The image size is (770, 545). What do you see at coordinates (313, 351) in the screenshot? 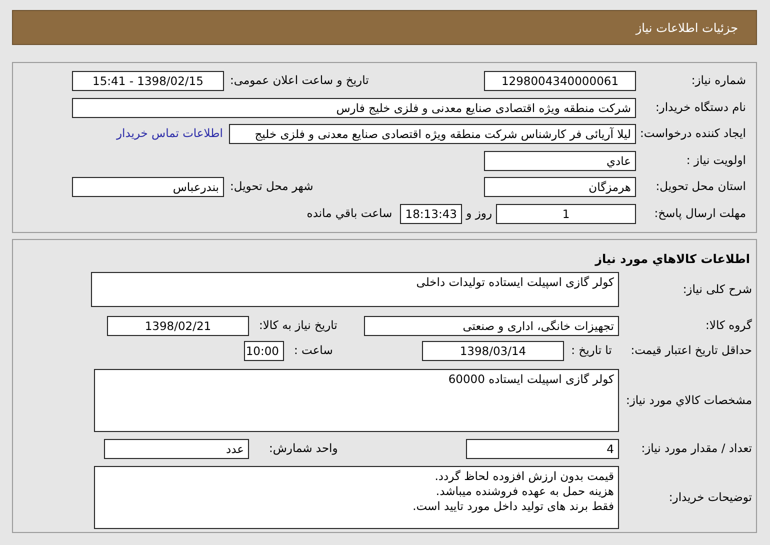
I see `field-label: ساعت :` at bounding box center [313, 351].